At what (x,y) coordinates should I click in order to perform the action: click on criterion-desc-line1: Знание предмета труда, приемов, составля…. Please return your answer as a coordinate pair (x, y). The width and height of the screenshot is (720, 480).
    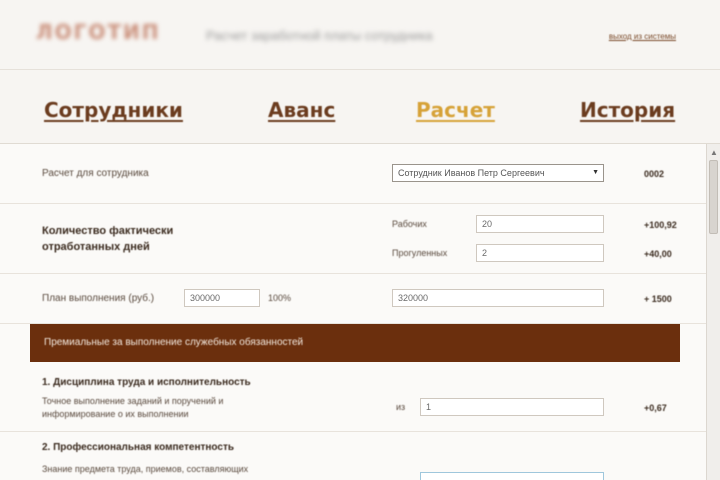
    Looking at the image, I should click on (145, 469).